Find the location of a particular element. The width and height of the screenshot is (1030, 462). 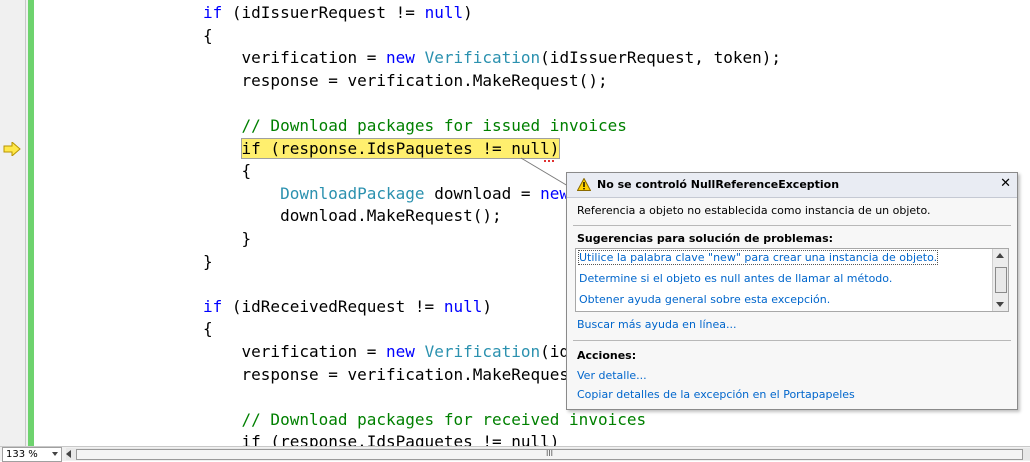

horizontal-scrollbar: III is located at coordinates (548, 454).